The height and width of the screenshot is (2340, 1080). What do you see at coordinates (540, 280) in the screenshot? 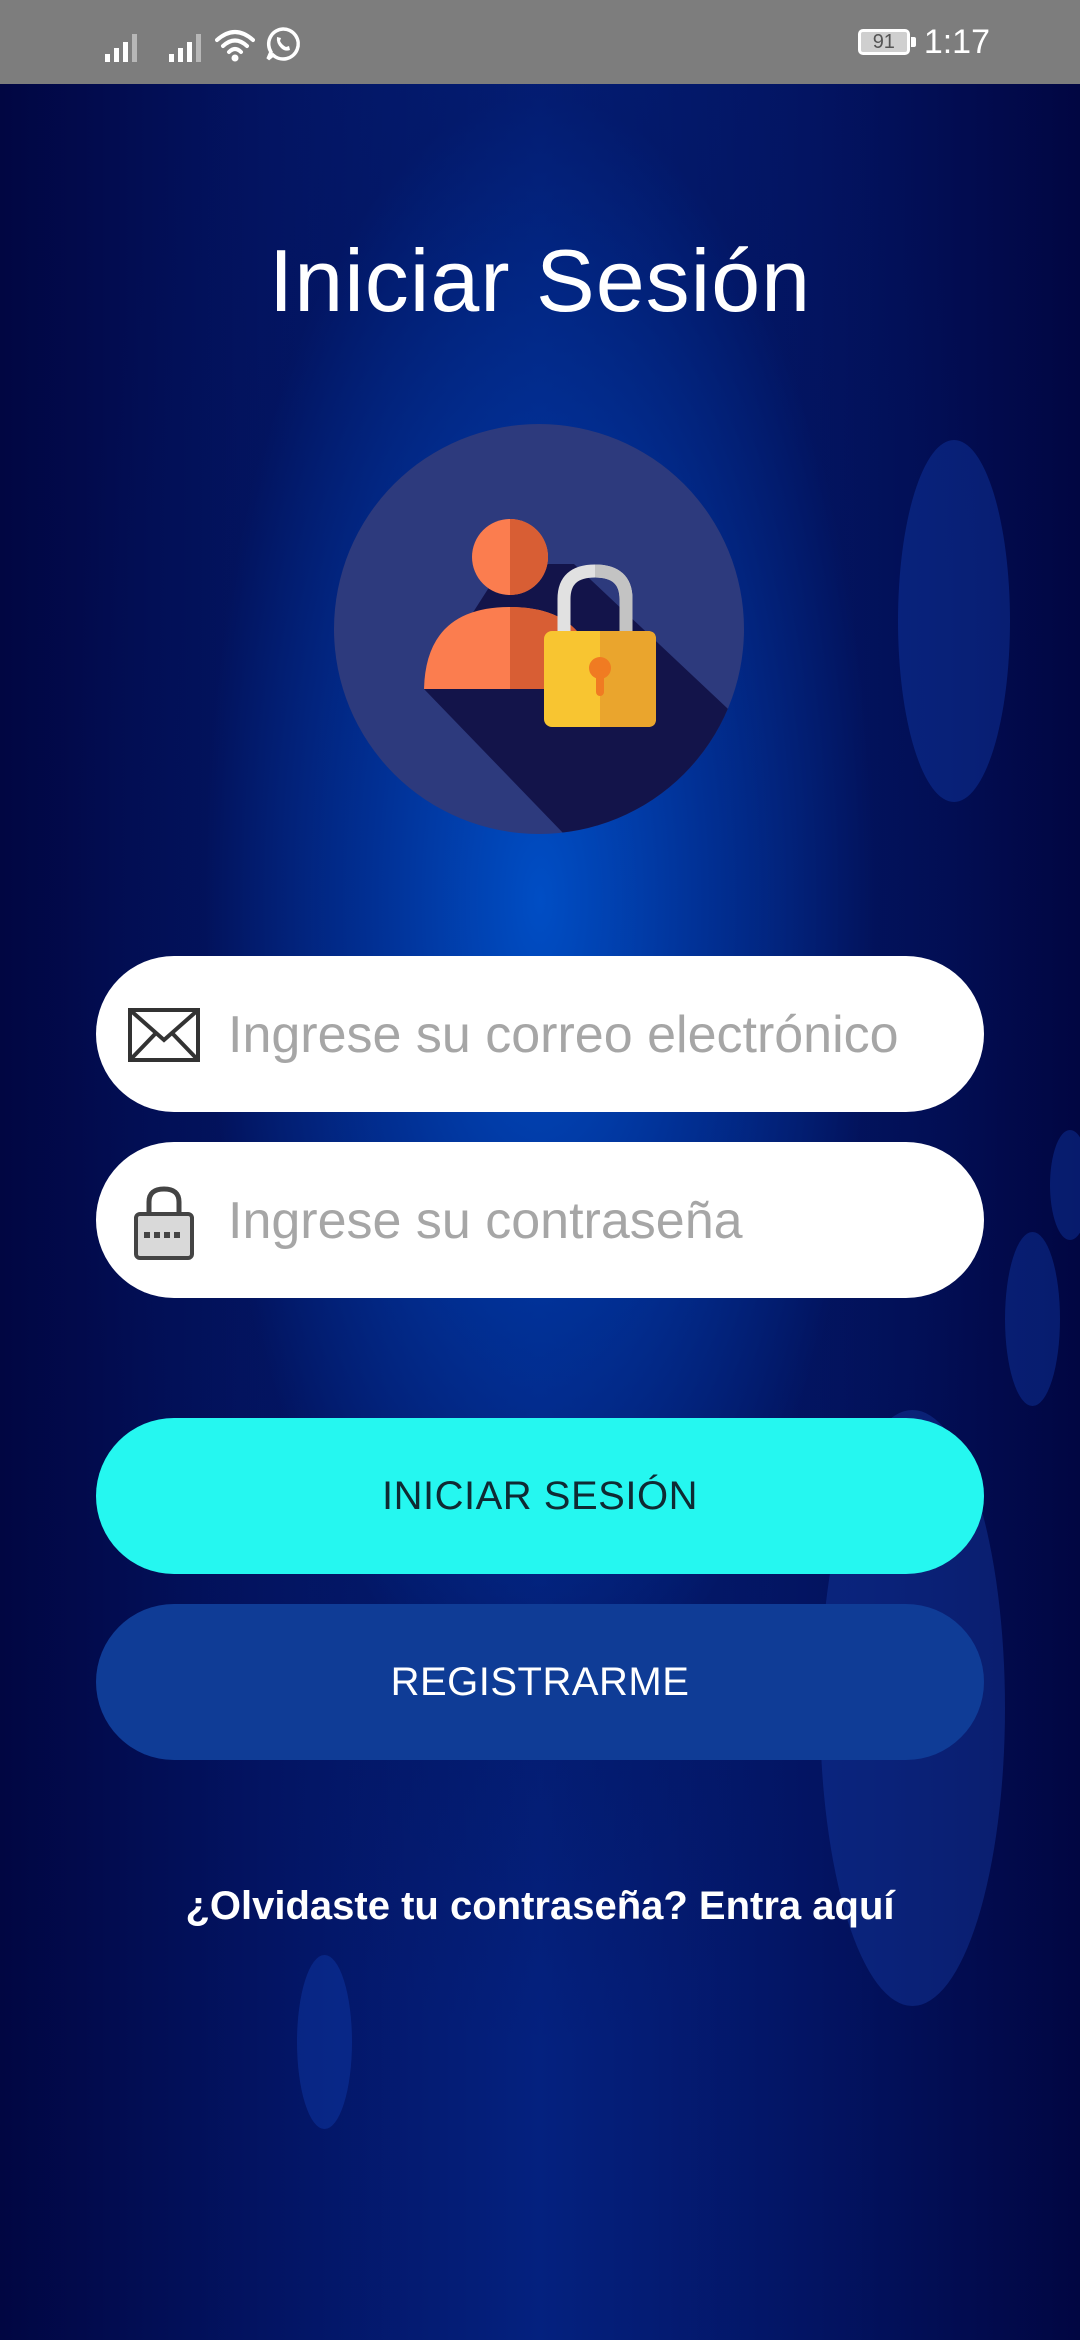
I see `page-title: Iniciar Sesión` at bounding box center [540, 280].